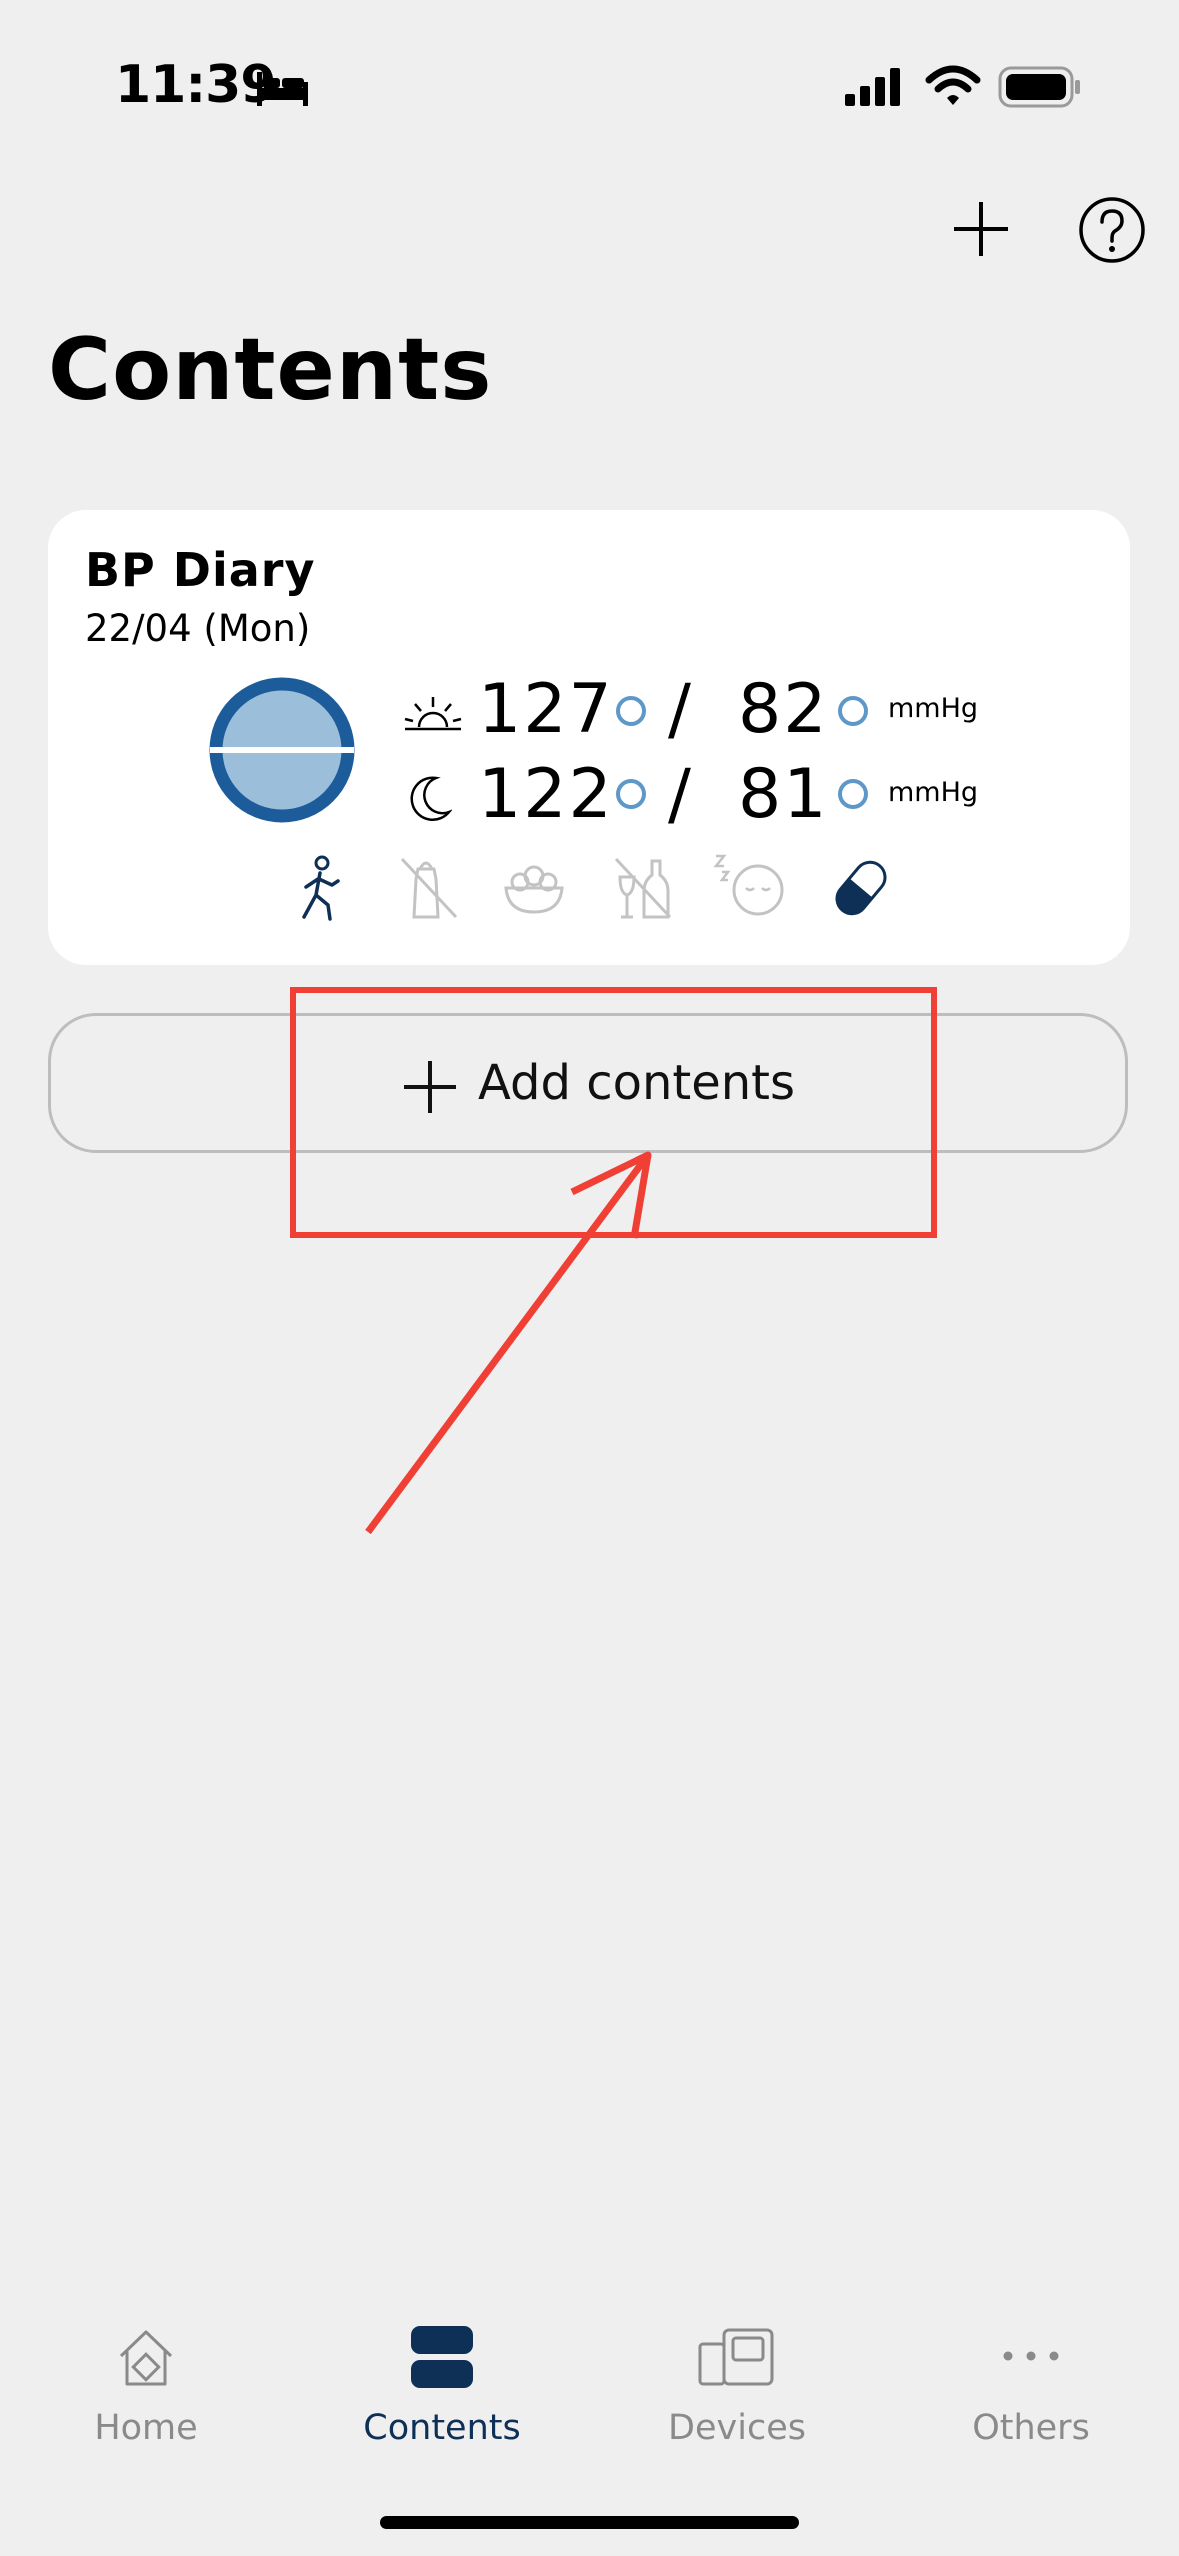  Describe the element at coordinates (1031, 2356) in the screenshot. I see `more-icon` at that location.